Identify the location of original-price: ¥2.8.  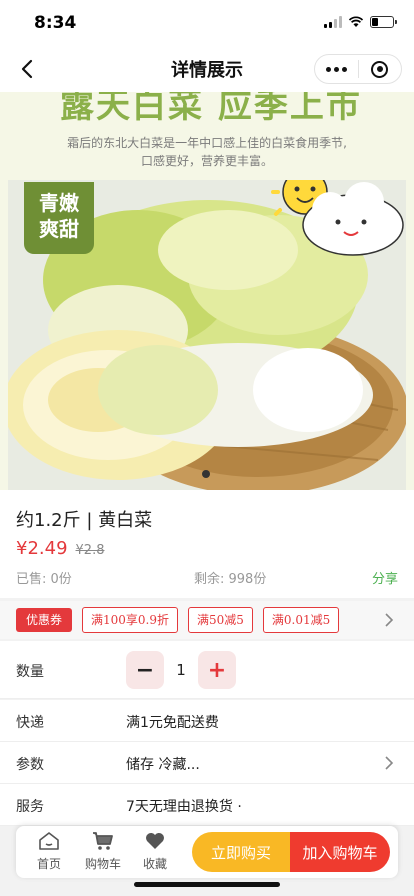
(90, 550).